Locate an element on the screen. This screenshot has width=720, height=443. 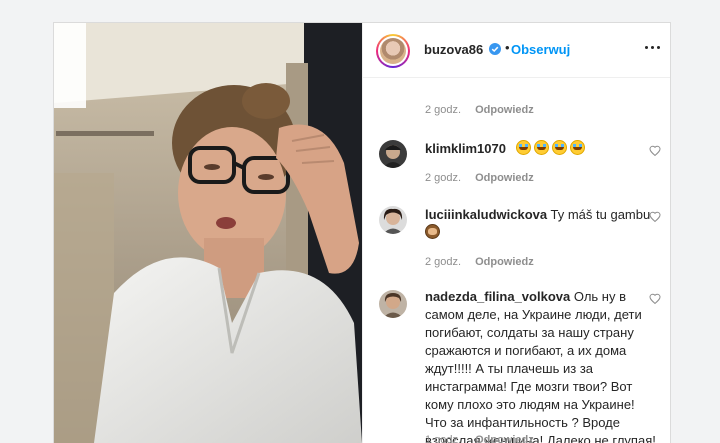
post-header: buzova86 • Obserwuj is located at coordinates (516, 50).